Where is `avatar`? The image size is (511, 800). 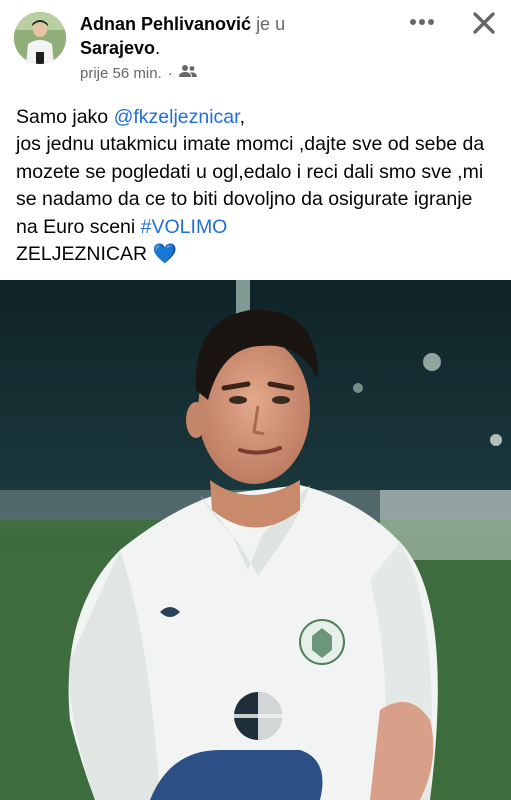 avatar is located at coordinates (40, 38).